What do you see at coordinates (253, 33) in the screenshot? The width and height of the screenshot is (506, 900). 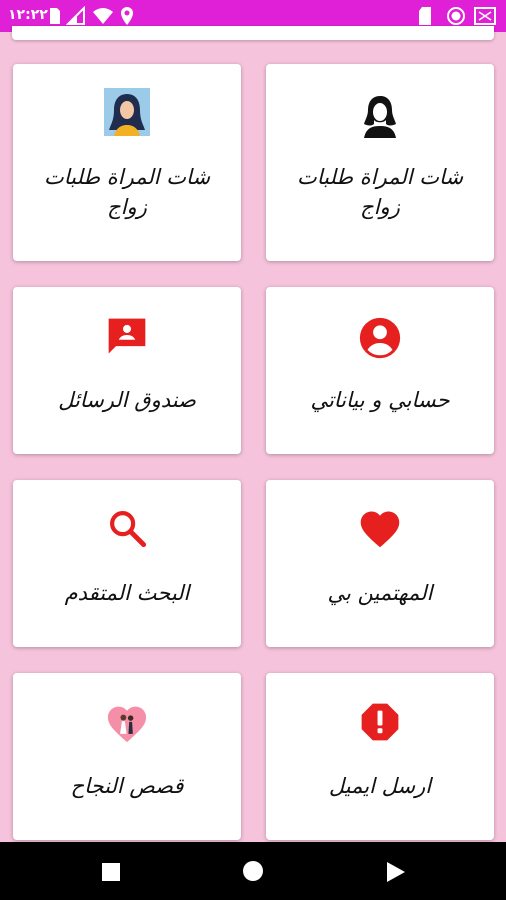 I see `previous-card-edge` at bounding box center [253, 33].